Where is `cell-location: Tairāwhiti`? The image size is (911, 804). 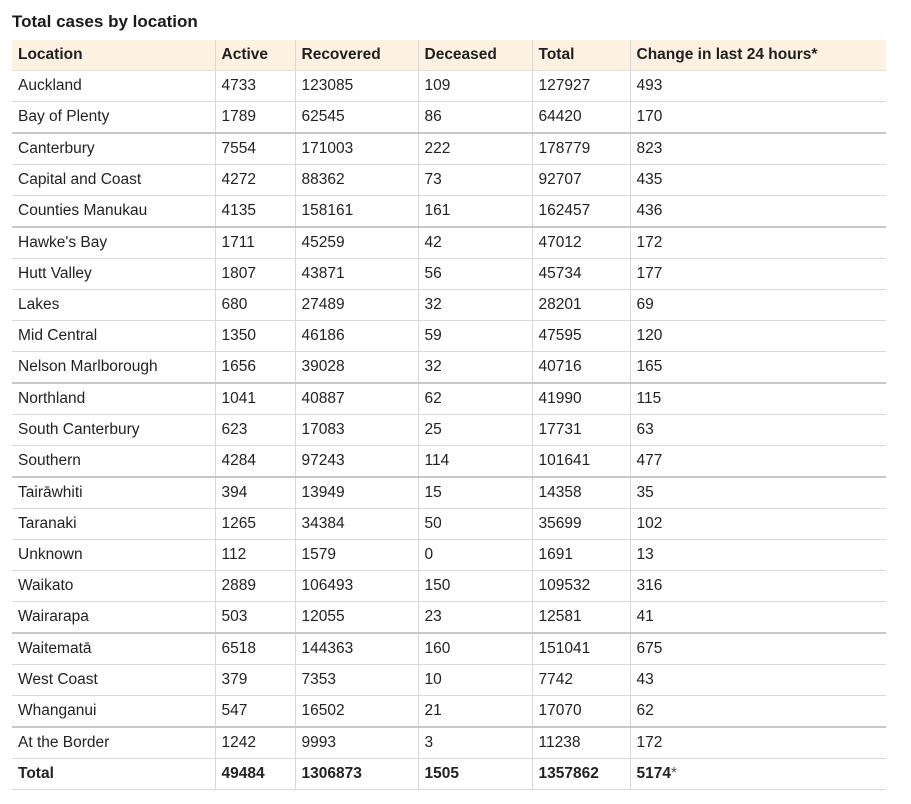
cell-location: Tairāwhiti is located at coordinates (114, 493).